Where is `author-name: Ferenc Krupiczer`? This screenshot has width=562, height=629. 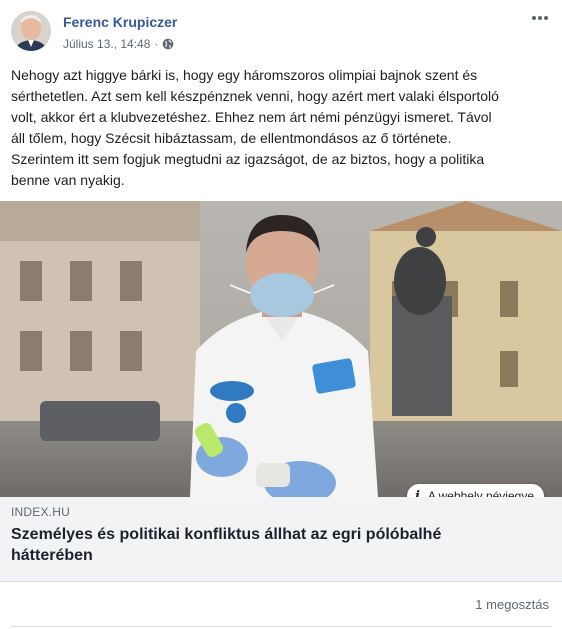
author-name: Ferenc Krupiczer is located at coordinates (120, 22).